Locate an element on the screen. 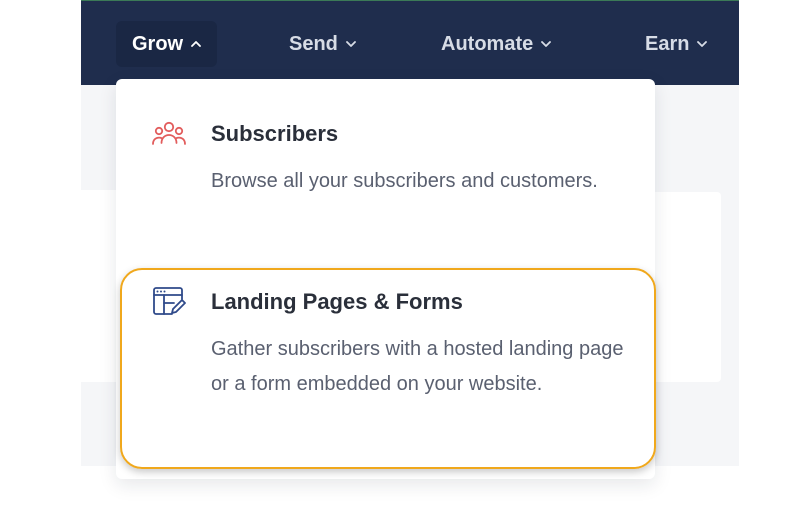 Image resolution: width=811 pixels, height=506 pixels. nav-item-send: Send is located at coordinates (322, 44).